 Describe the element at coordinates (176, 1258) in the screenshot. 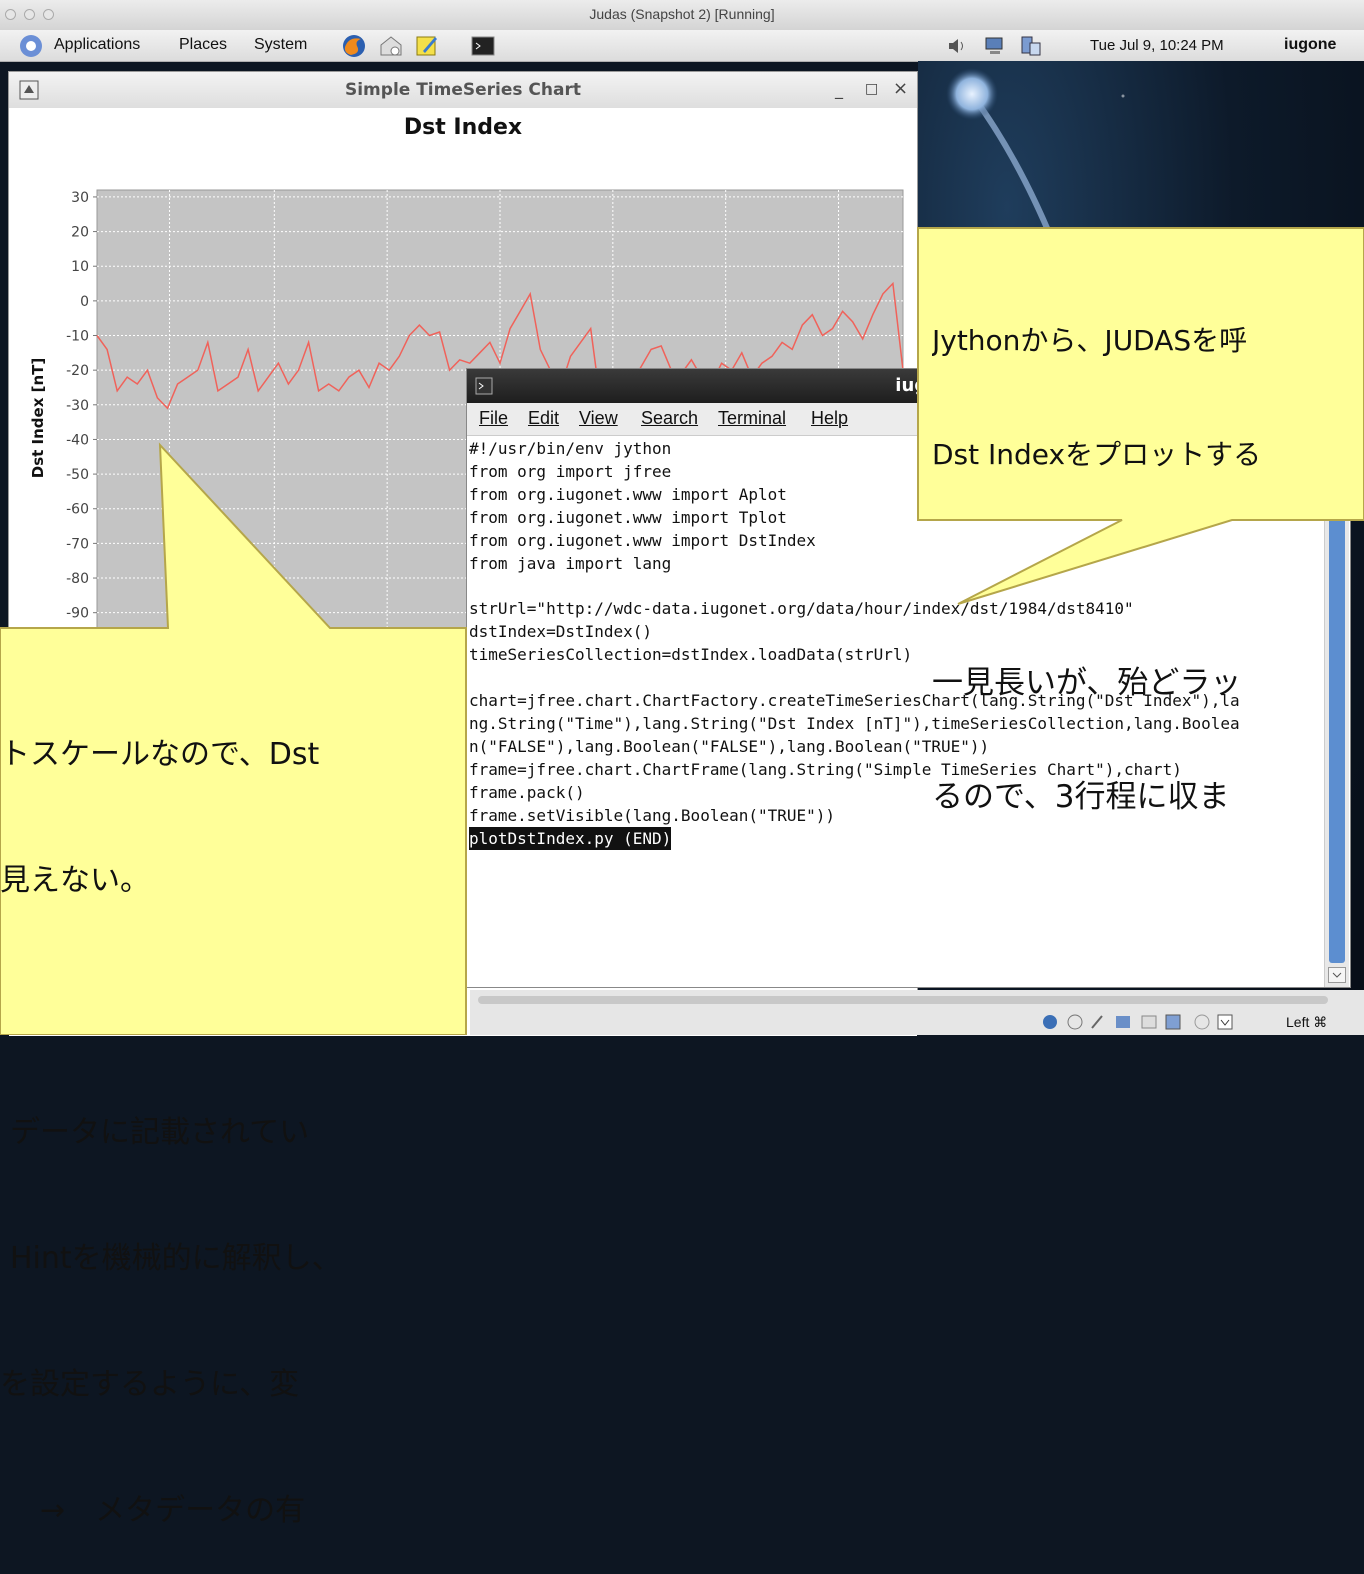

I see `callout-left-line: Hintを機械的に解釈し、` at that location.